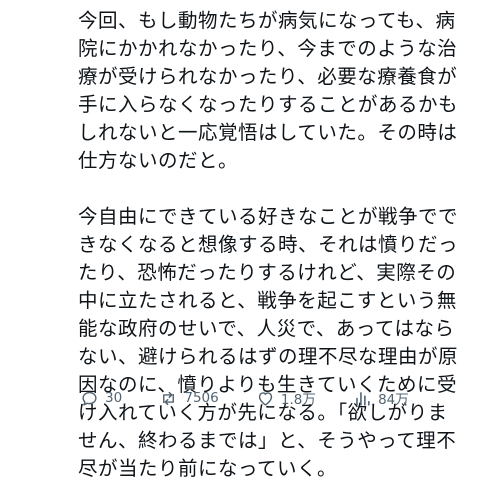 Image resolution: width=480 pixels, height=483 pixels. Describe the element at coordinates (201, 398) in the screenshot. I see `repost-count: 7506` at that location.